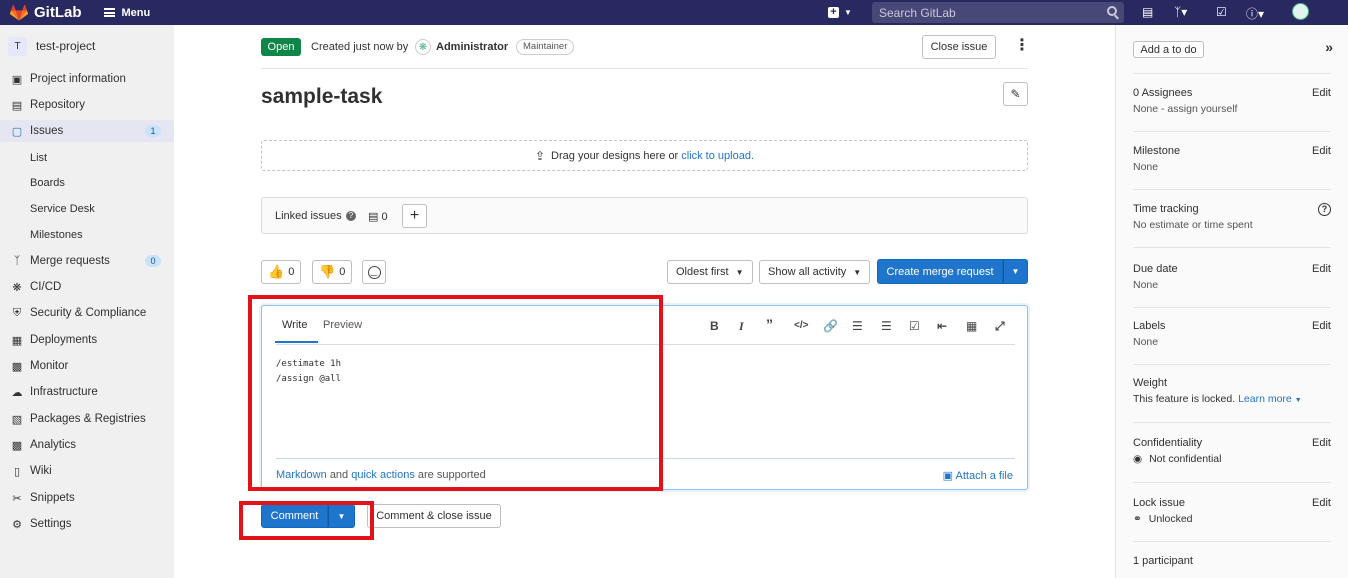  What do you see at coordinates (801, 325) in the screenshot?
I see `code-icon: </>` at bounding box center [801, 325].